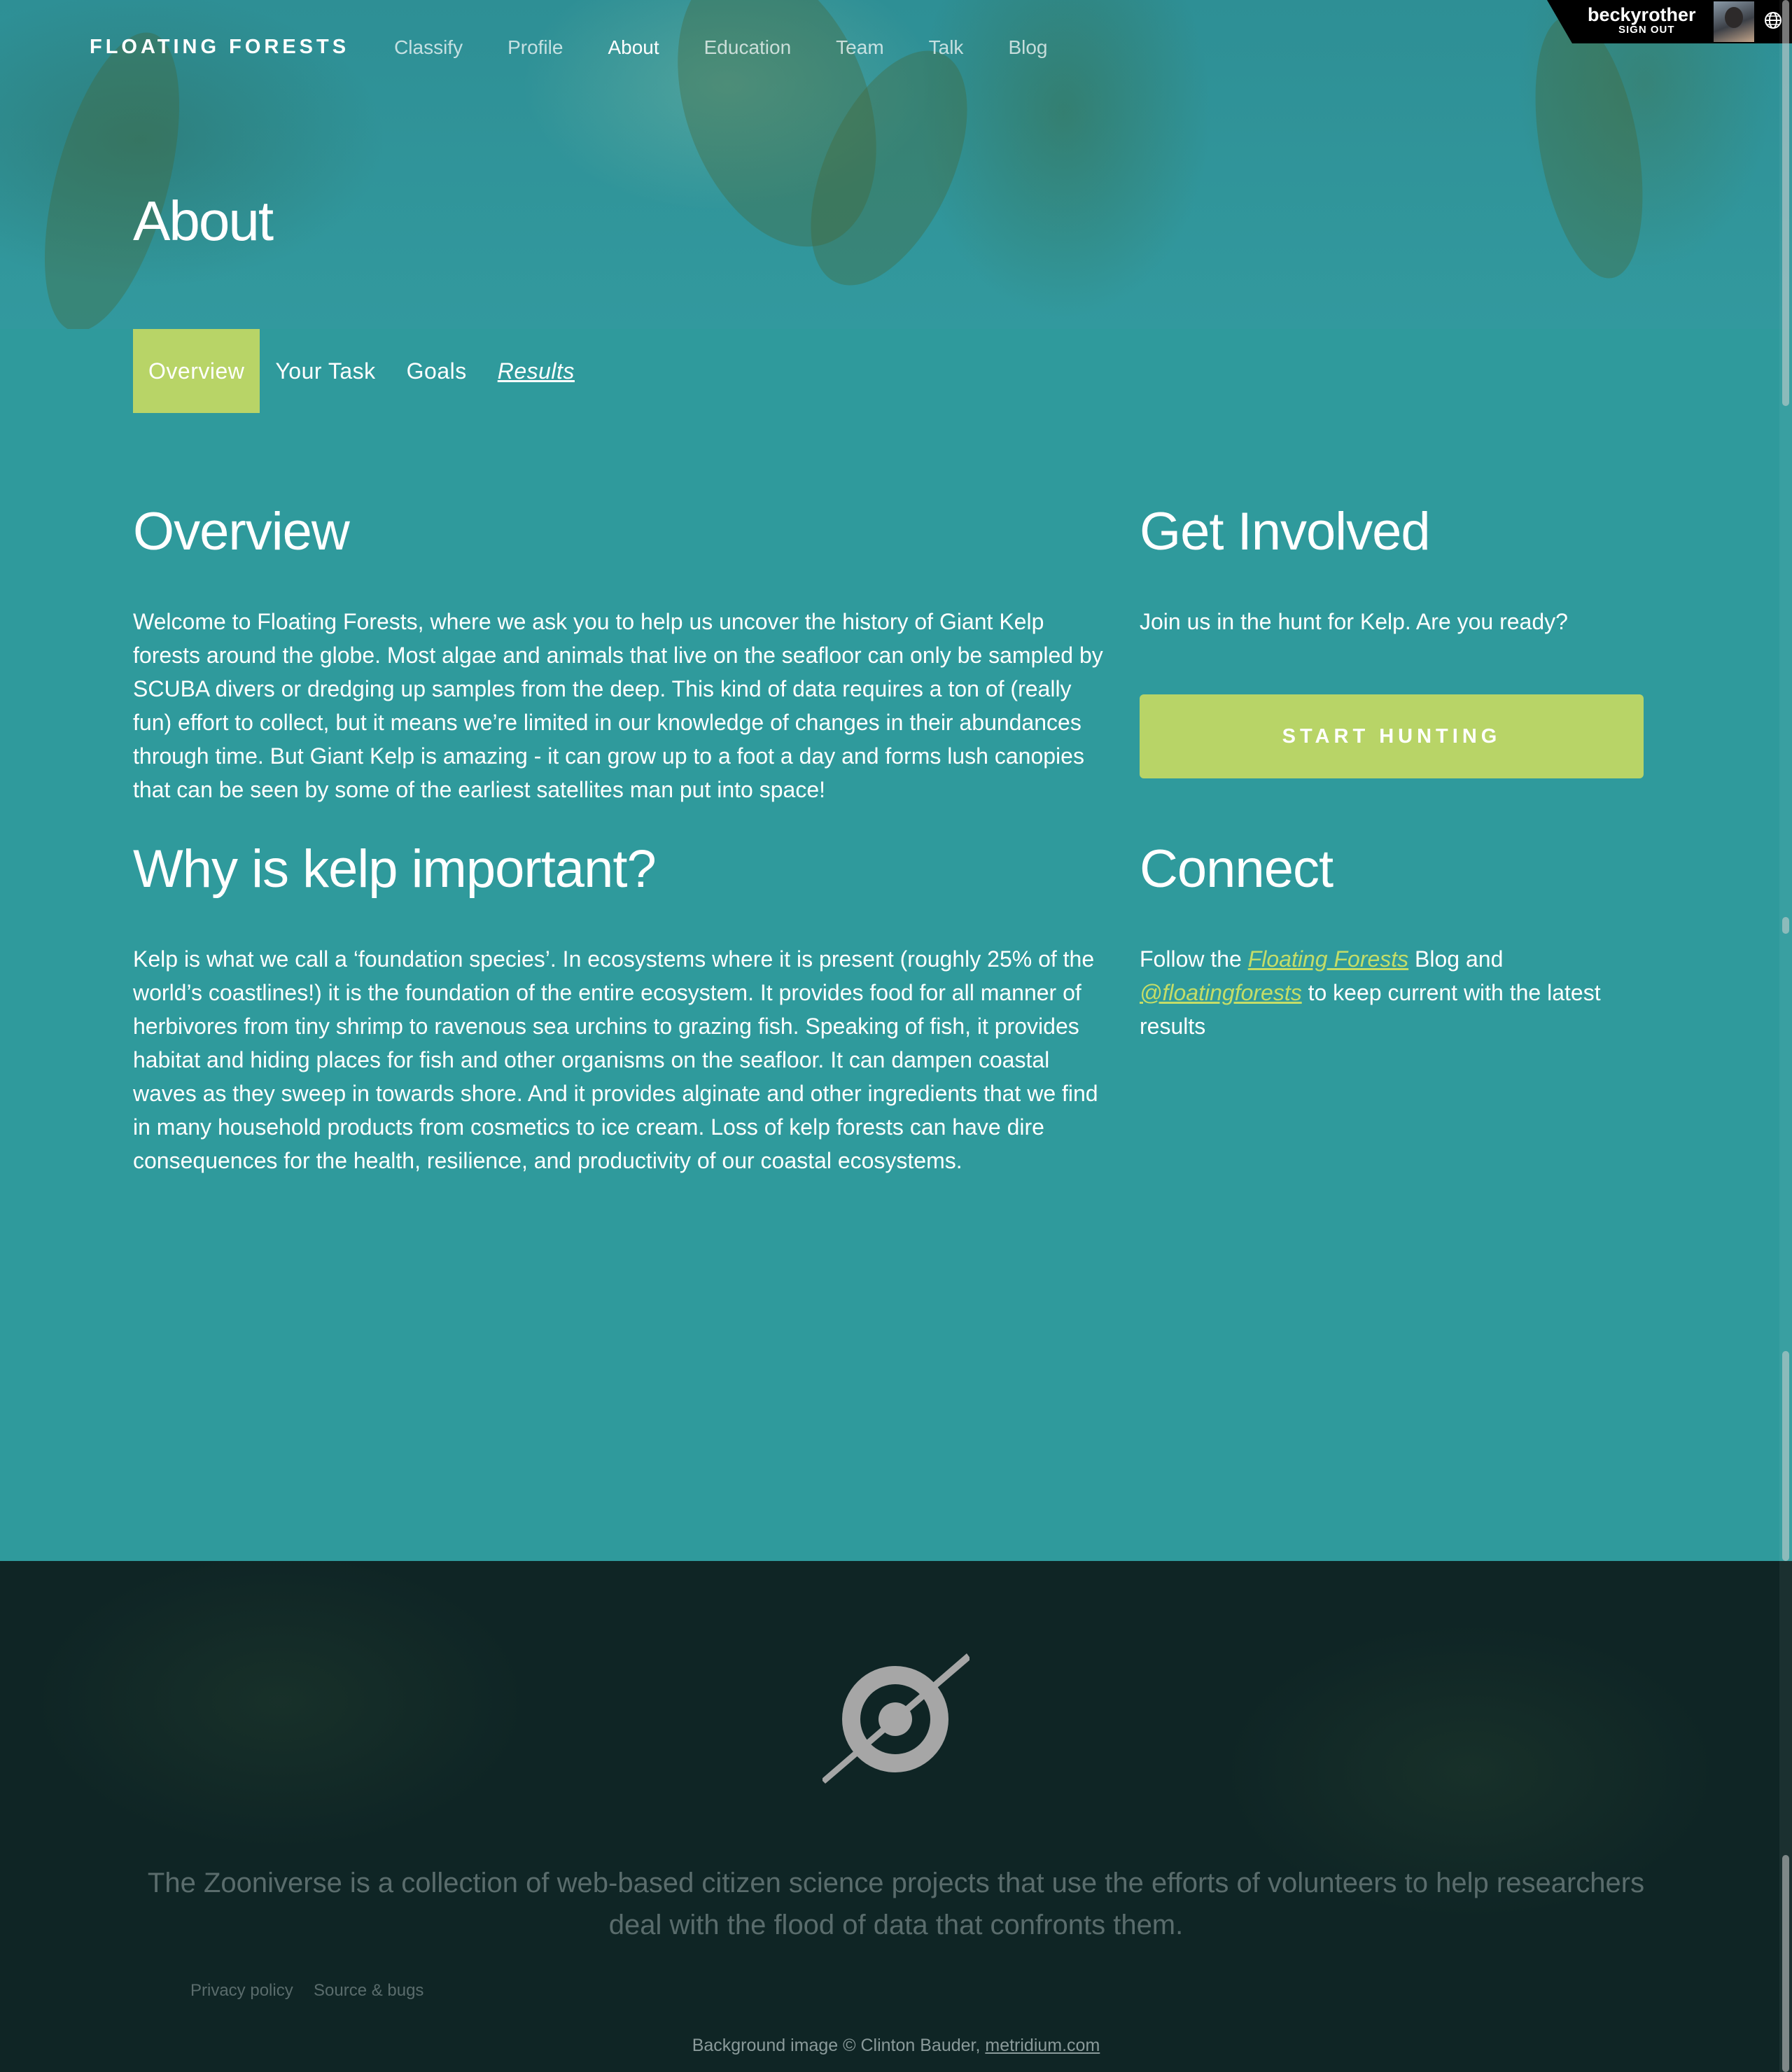 This screenshot has width=1792, height=2072. I want to click on username: beckyrother, so click(1642, 15).